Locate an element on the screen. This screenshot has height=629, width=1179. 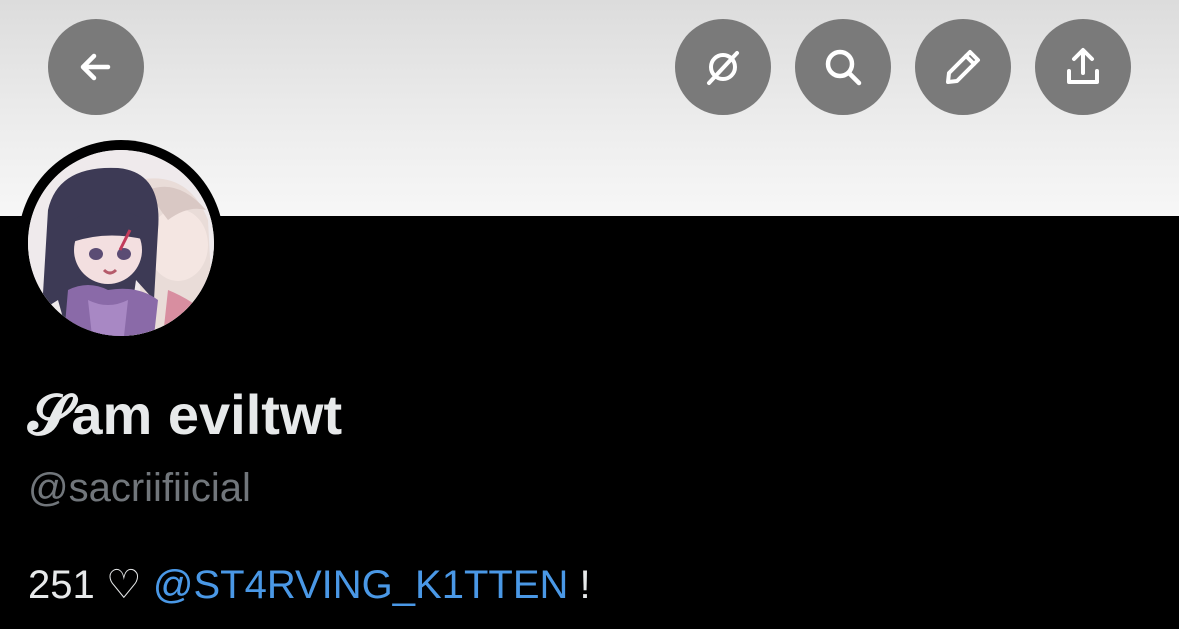
edit-profile-button is located at coordinates (963, 67).